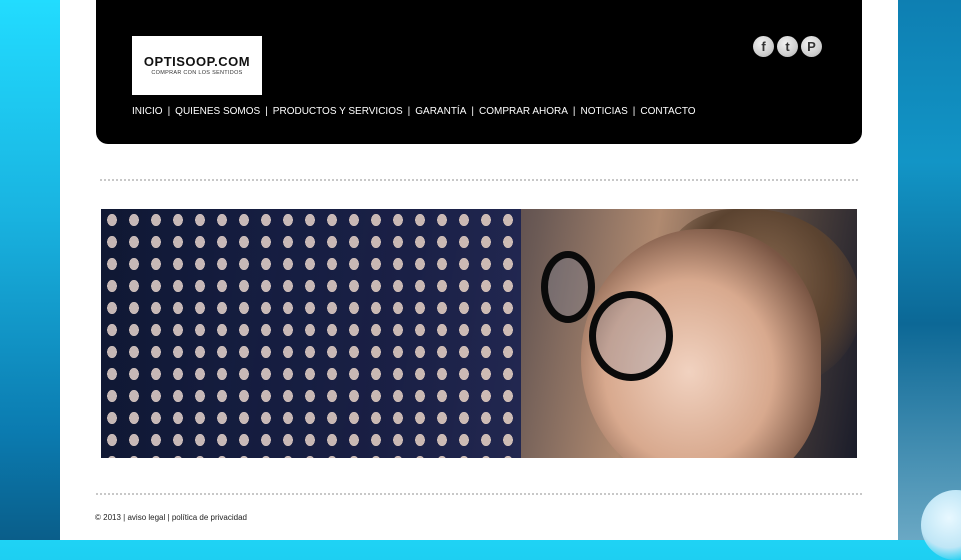 The image size is (961, 560). I want to click on nav-item-garantia: GARANTÍA, so click(440, 111).